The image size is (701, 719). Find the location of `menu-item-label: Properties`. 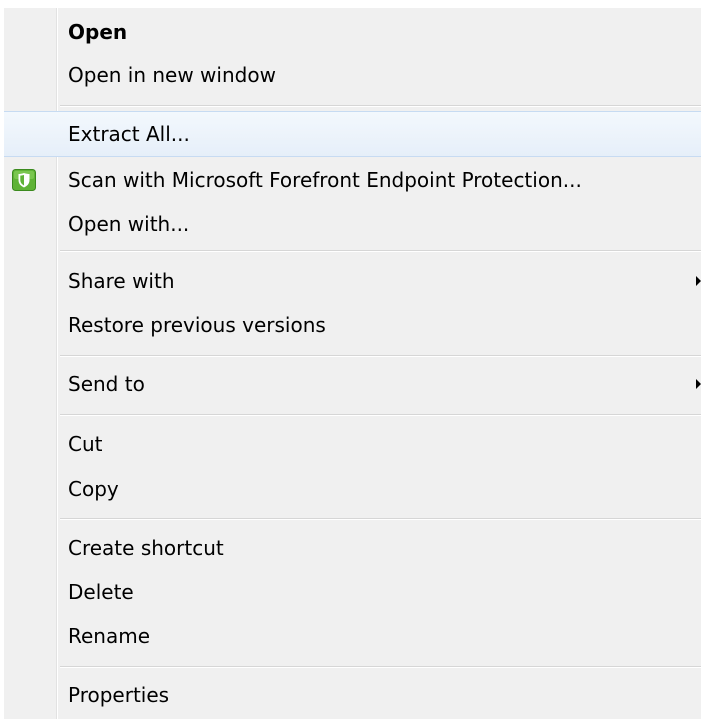

menu-item-label: Properties is located at coordinates (119, 695).